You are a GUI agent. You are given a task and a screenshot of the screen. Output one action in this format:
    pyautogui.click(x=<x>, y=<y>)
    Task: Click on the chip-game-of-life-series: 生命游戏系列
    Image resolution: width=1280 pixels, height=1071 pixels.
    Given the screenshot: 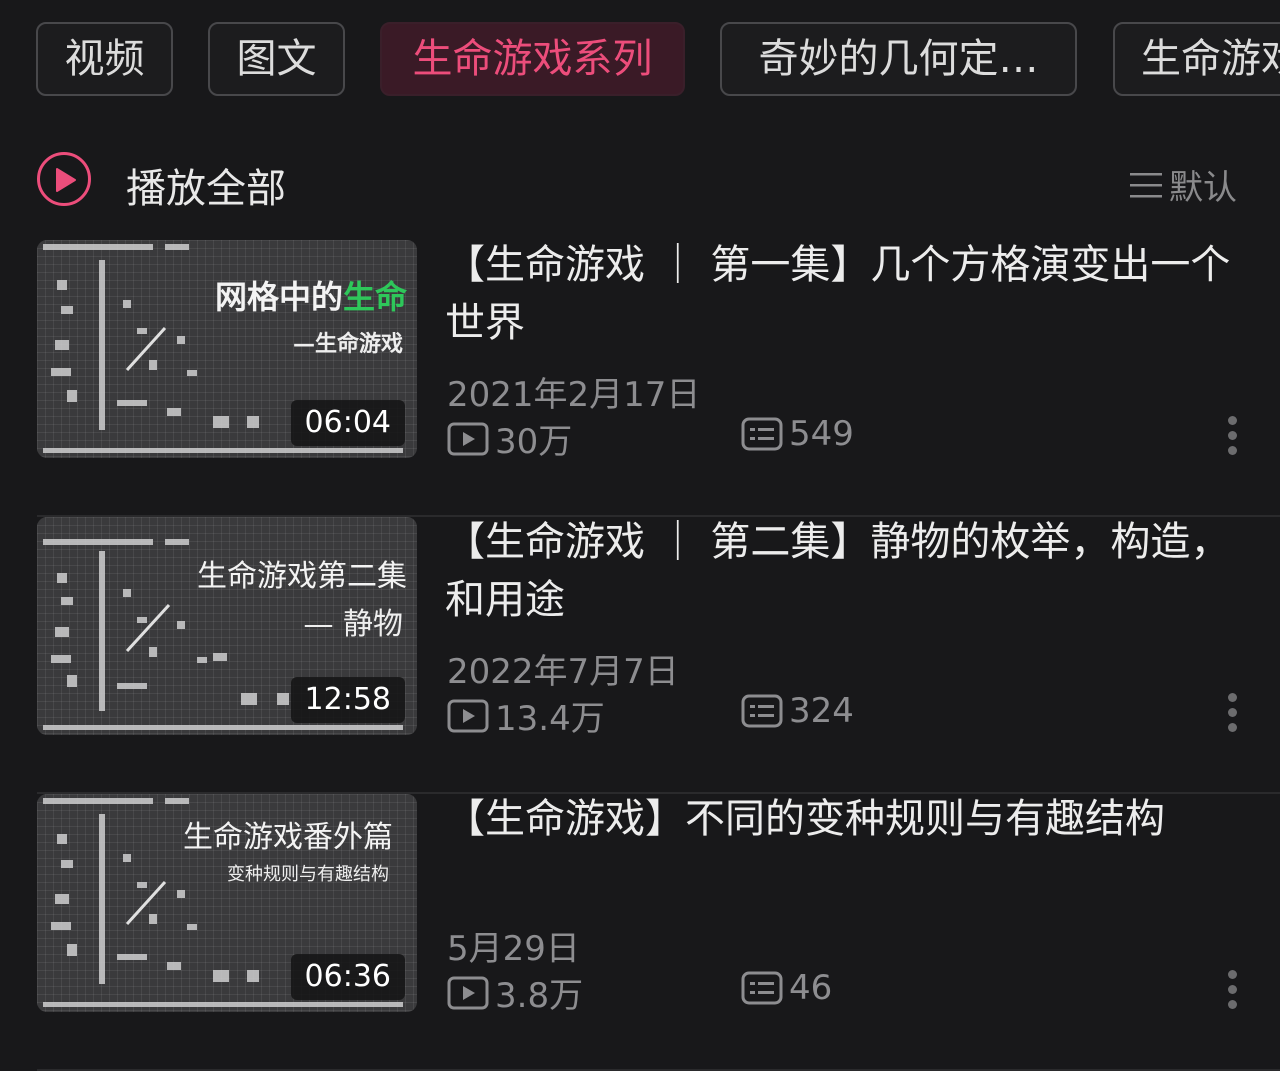 What is the action you would take?
    pyautogui.click(x=532, y=59)
    